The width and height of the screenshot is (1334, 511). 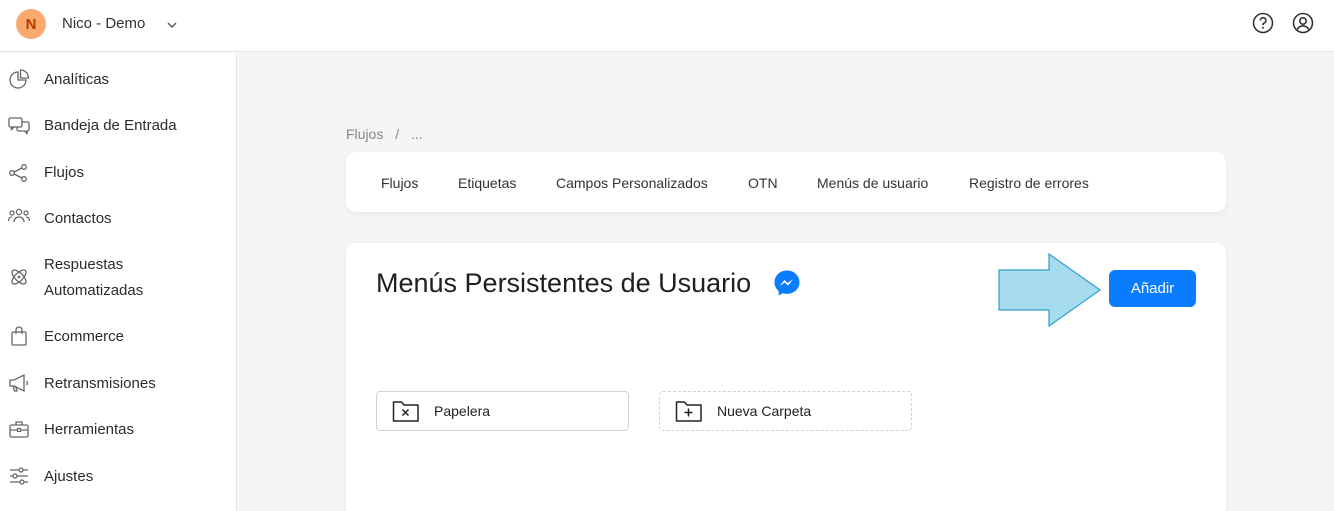 I want to click on breadcrumb-root: Flujos, so click(x=364, y=134).